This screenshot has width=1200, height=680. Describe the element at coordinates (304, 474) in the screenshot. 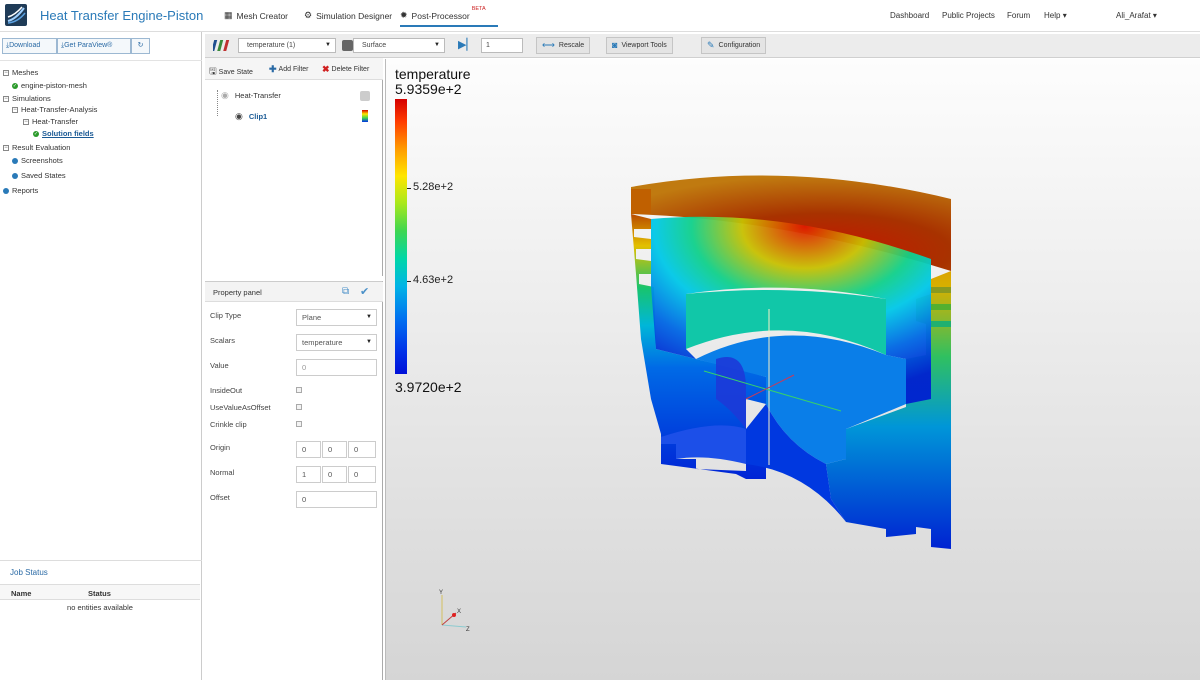

I see `normal-x-value: 1` at that location.